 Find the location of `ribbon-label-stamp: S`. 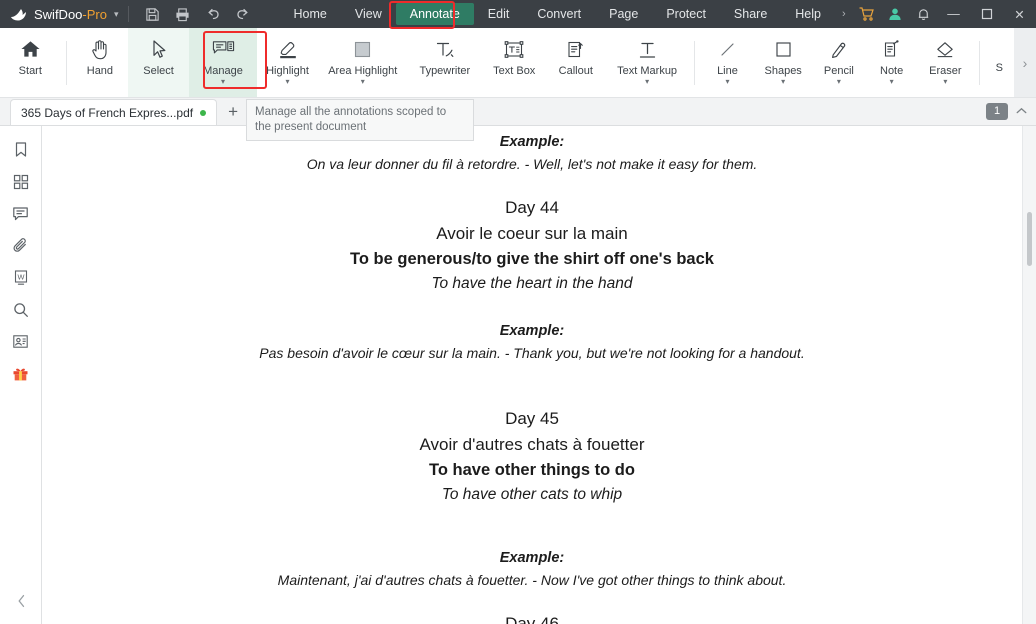

ribbon-label-stamp: S is located at coordinates (999, 68).